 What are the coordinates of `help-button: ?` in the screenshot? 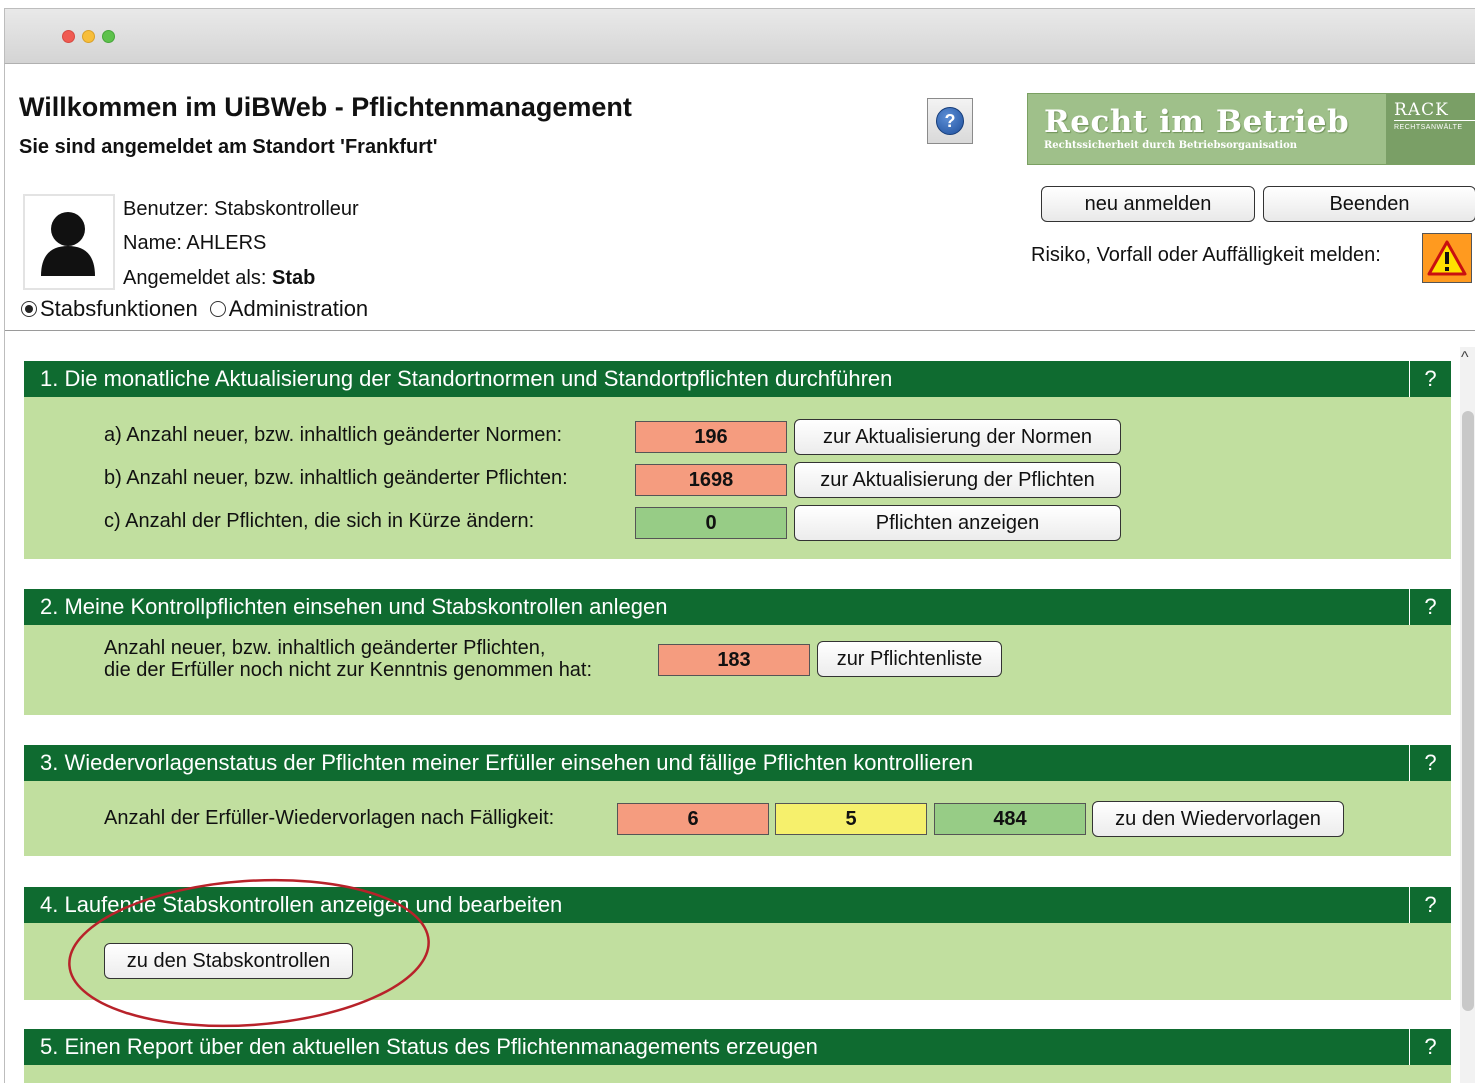 It's located at (950, 121).